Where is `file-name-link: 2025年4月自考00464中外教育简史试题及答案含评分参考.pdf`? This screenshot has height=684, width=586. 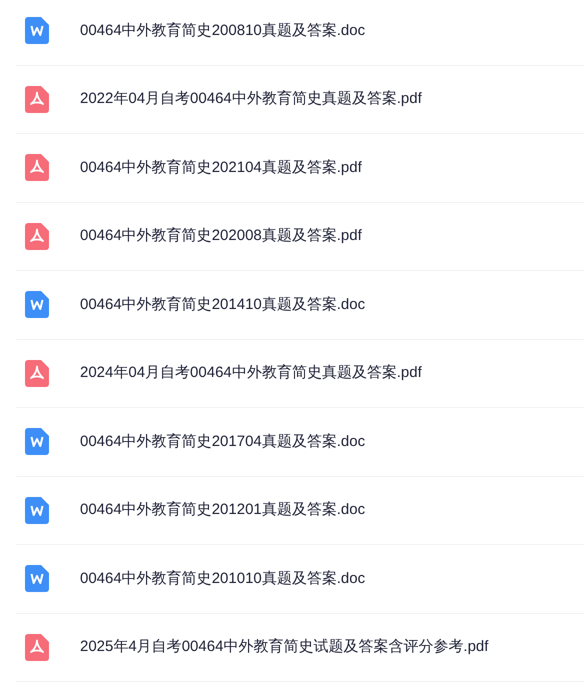
file-name-link: 2025年4月自考00464中外教育简史试题及答案含评分参考.pdf is located at coordinates (284, 647).